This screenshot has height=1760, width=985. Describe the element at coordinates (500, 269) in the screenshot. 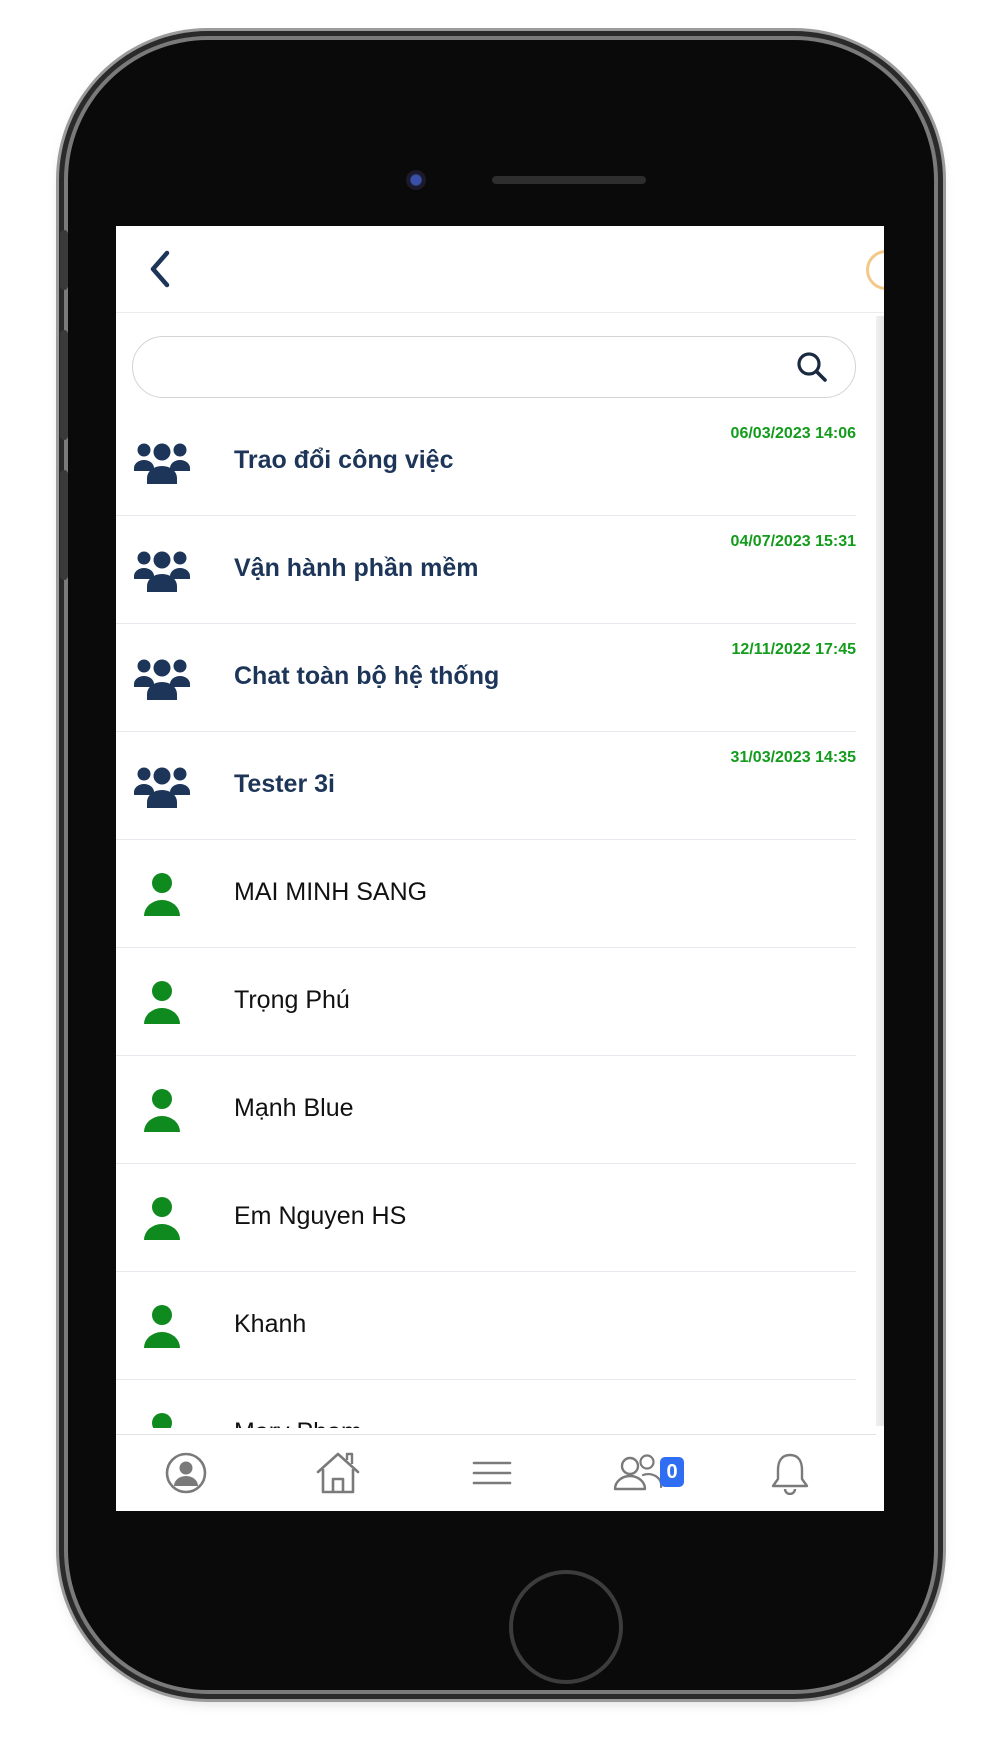

I see `top-bar` at that location.